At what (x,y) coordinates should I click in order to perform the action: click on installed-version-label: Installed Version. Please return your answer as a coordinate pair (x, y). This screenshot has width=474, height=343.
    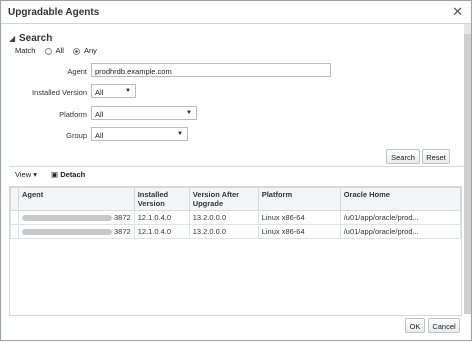
    Looking at the image, I should click on (59, 92).